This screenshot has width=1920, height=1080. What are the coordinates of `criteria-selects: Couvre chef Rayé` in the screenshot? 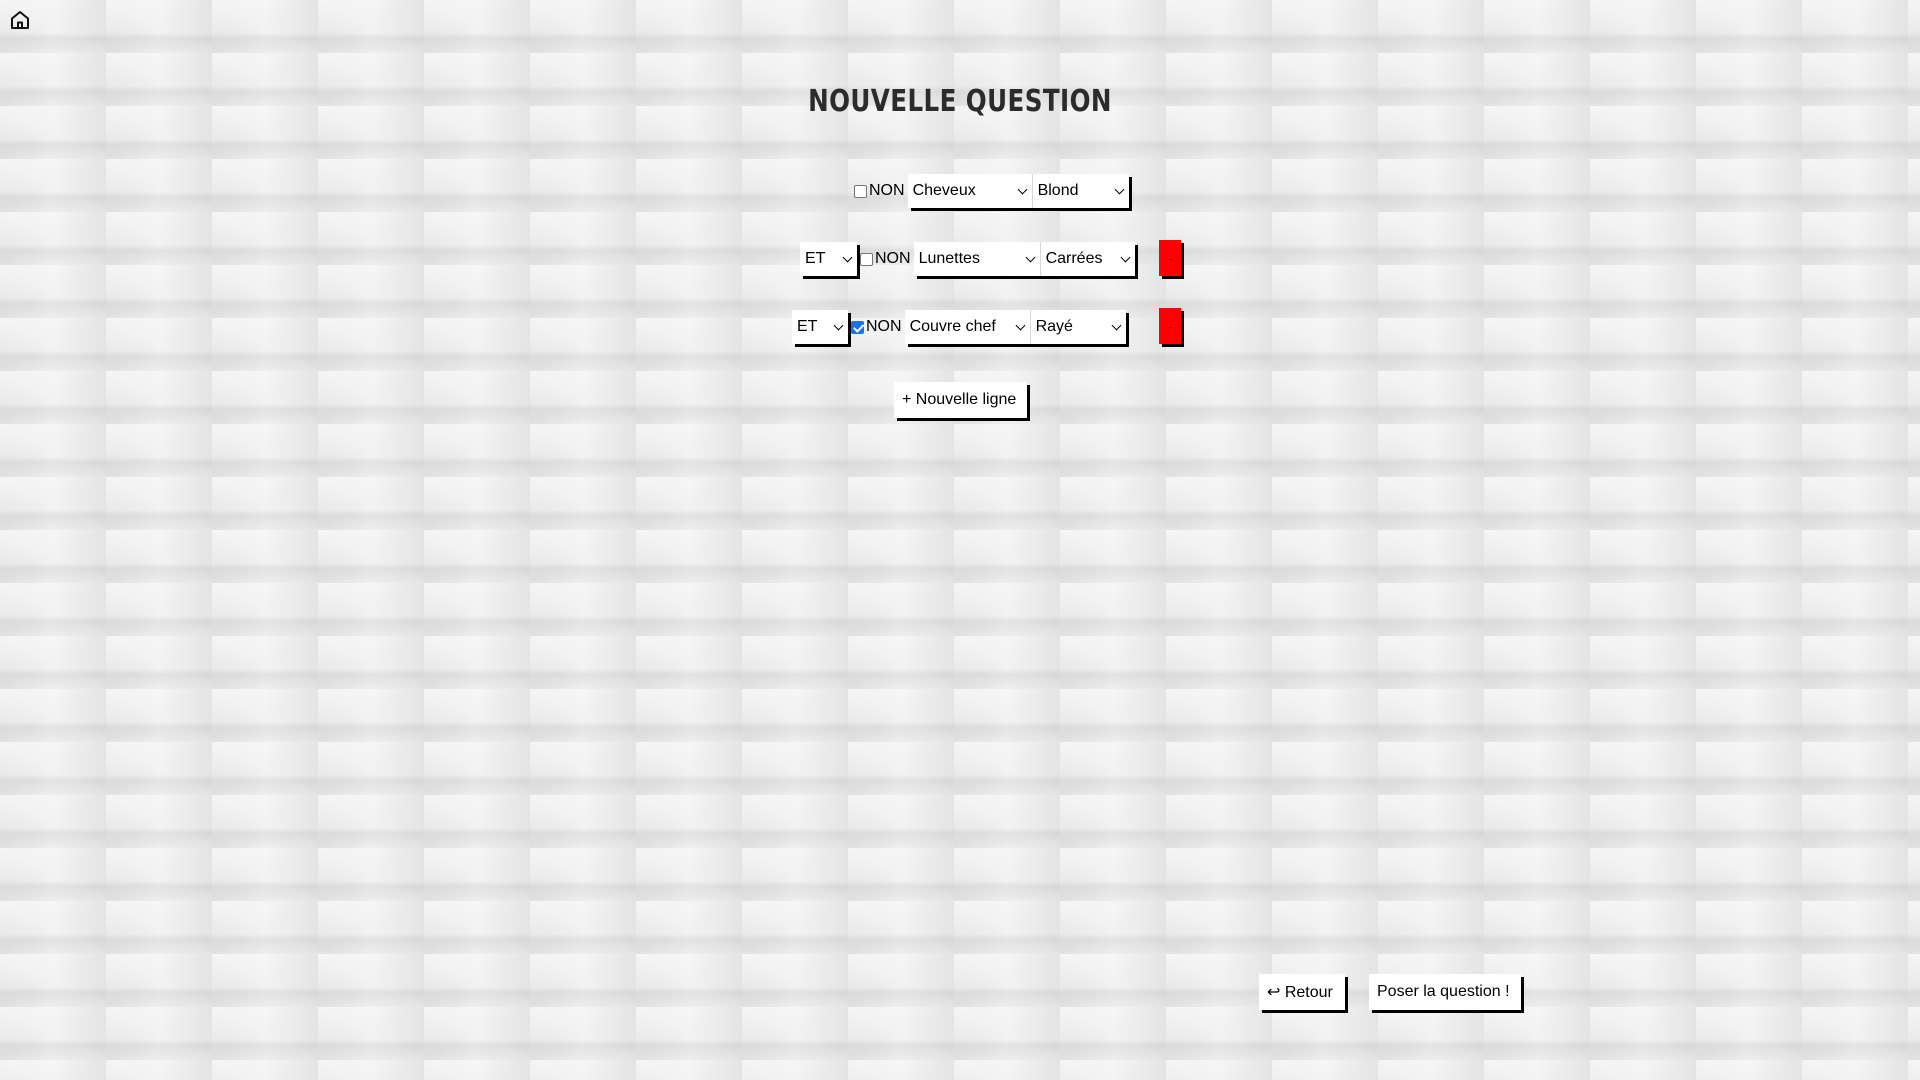 It's located at (1015, 327).